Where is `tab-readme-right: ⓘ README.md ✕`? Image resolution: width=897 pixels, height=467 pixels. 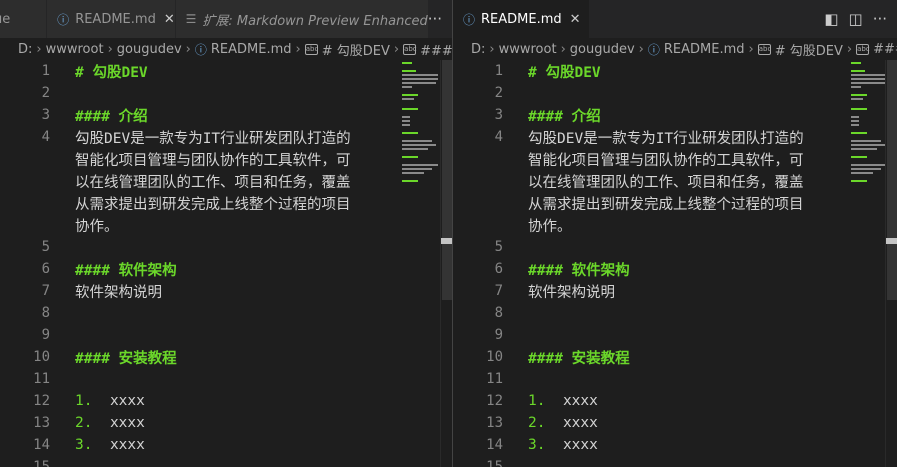
tab-readme-right: ⓘ README.md ✕ is located at coordinates (521, 19).